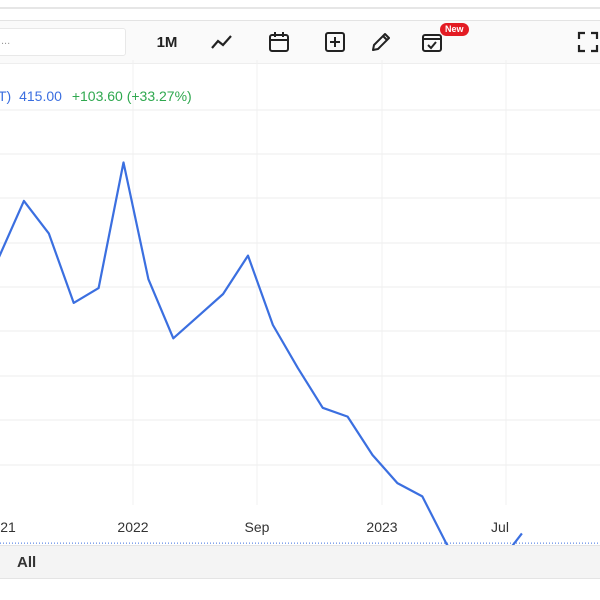 This screenshot has width=600, height=600. What do you see at coordinates (500, 527) in the screenshot?
I see `x-tick-label: Jul` at bounding box center [500, 527].